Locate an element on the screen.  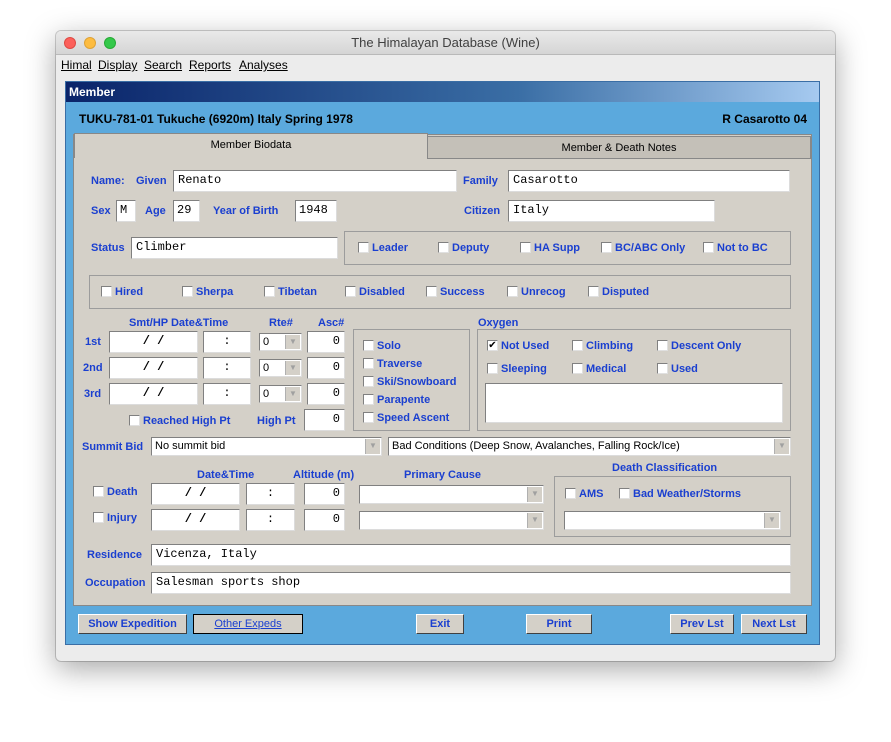
ski-snowboard-checkbox is located at coordinates (368, 381).